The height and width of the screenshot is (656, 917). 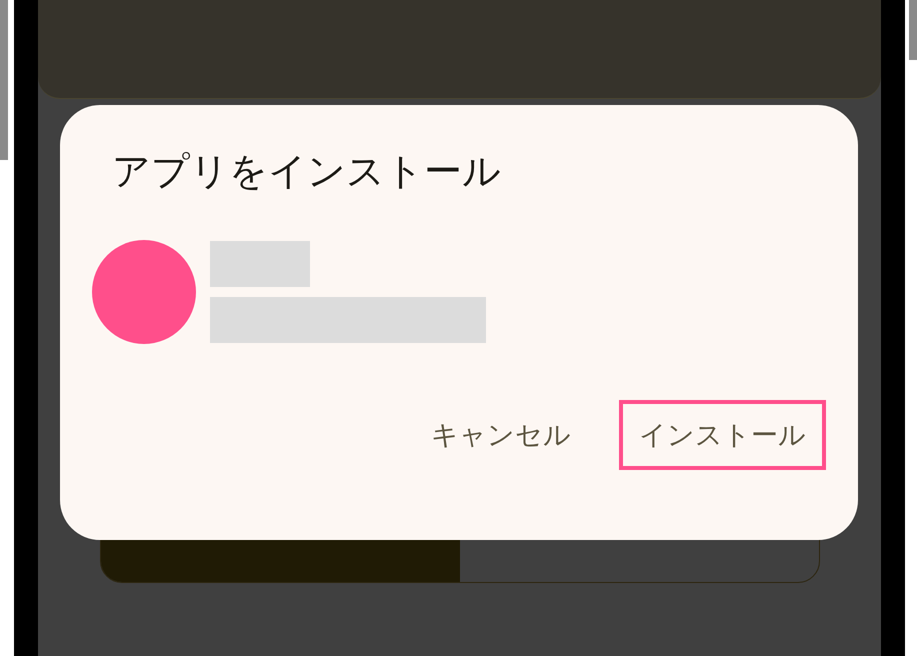 What do you see at coordinates (306, 171) in the screenshot?
I see `dialog-title: アプリをインストール` at bounding box center [306, 171].